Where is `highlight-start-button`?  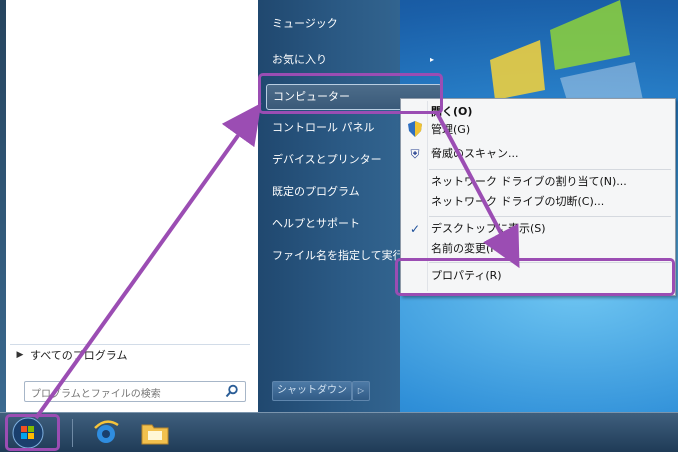 highlight-start-button is located at coordinates (32, 432).